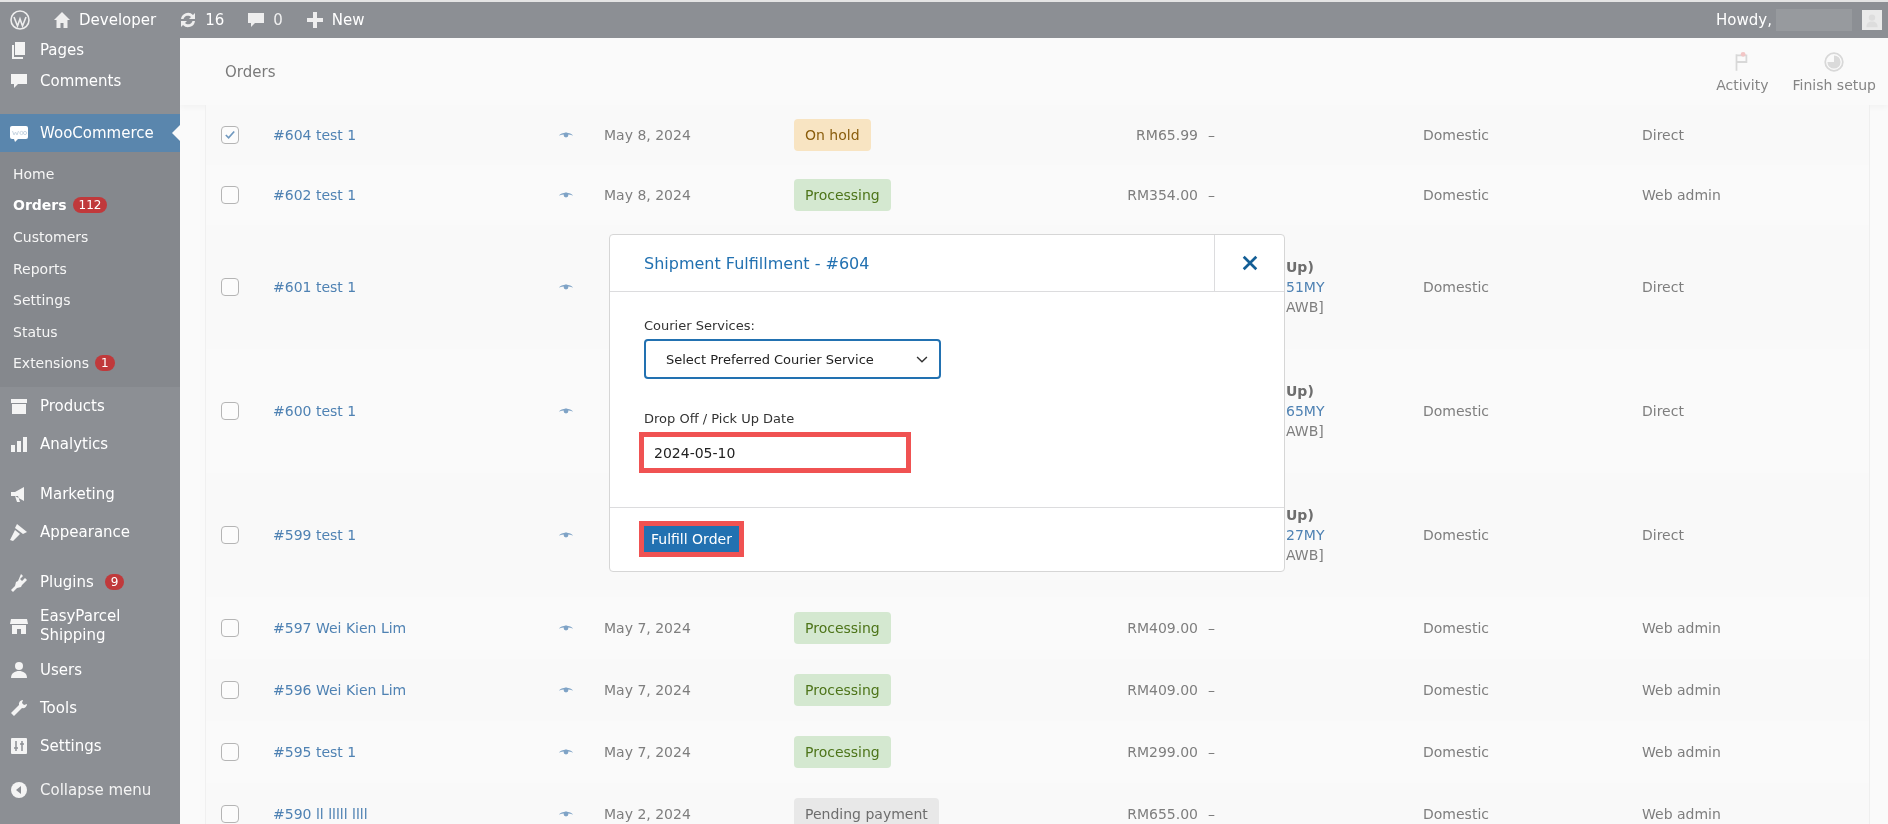 The width and height of the screenshot is (1888, 824). I want to click on courier-select: Select Preferred Courier Service, so click(792, 359).